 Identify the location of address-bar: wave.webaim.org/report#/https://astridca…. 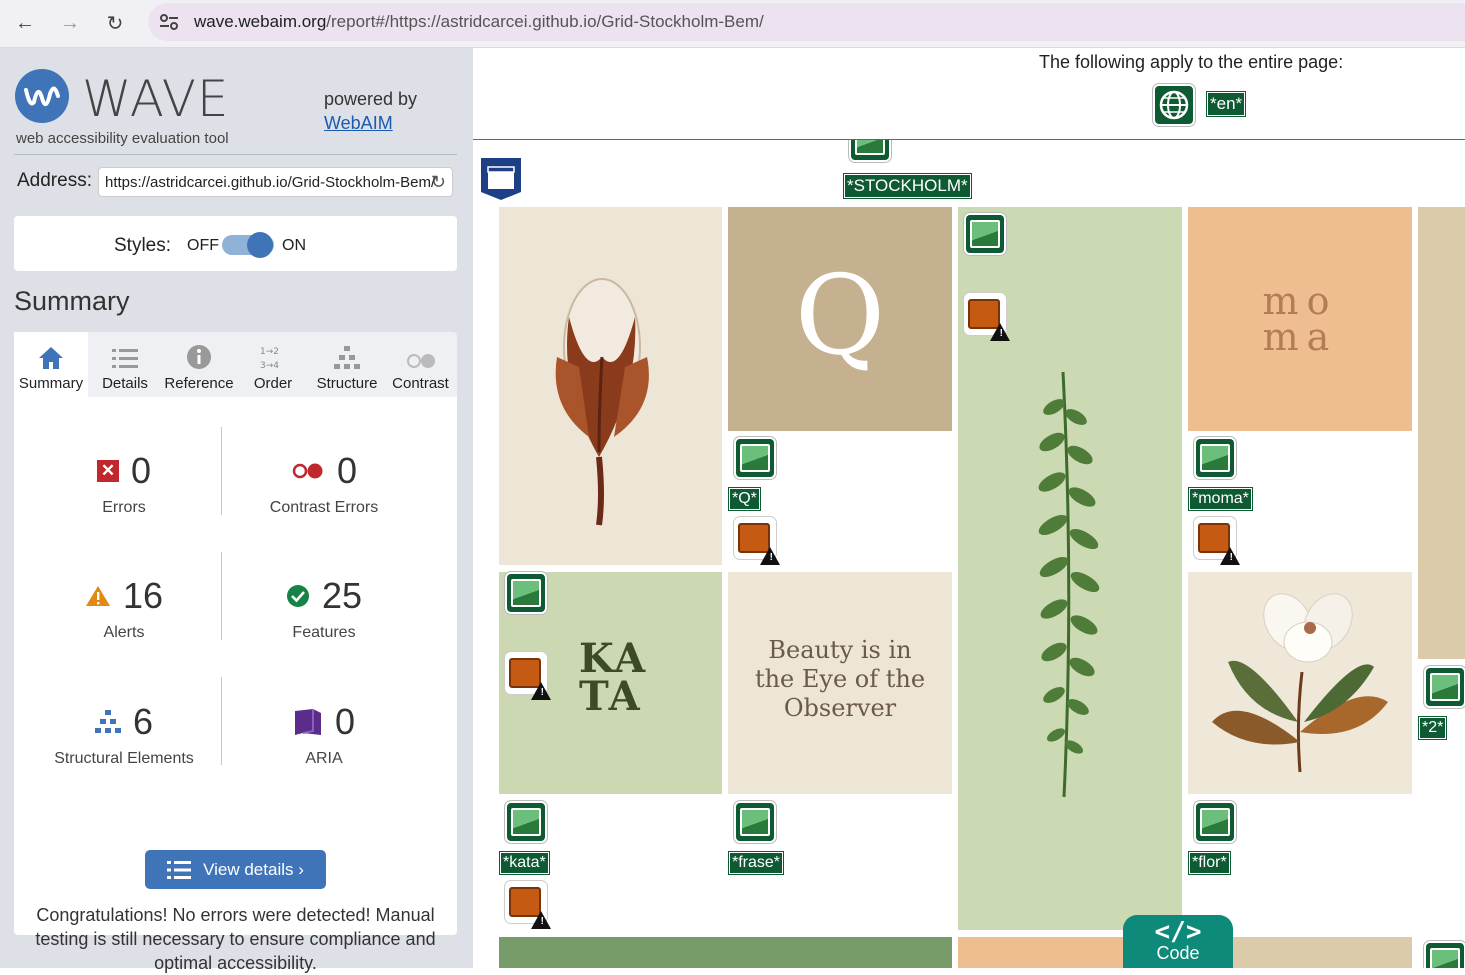
(806, 22).